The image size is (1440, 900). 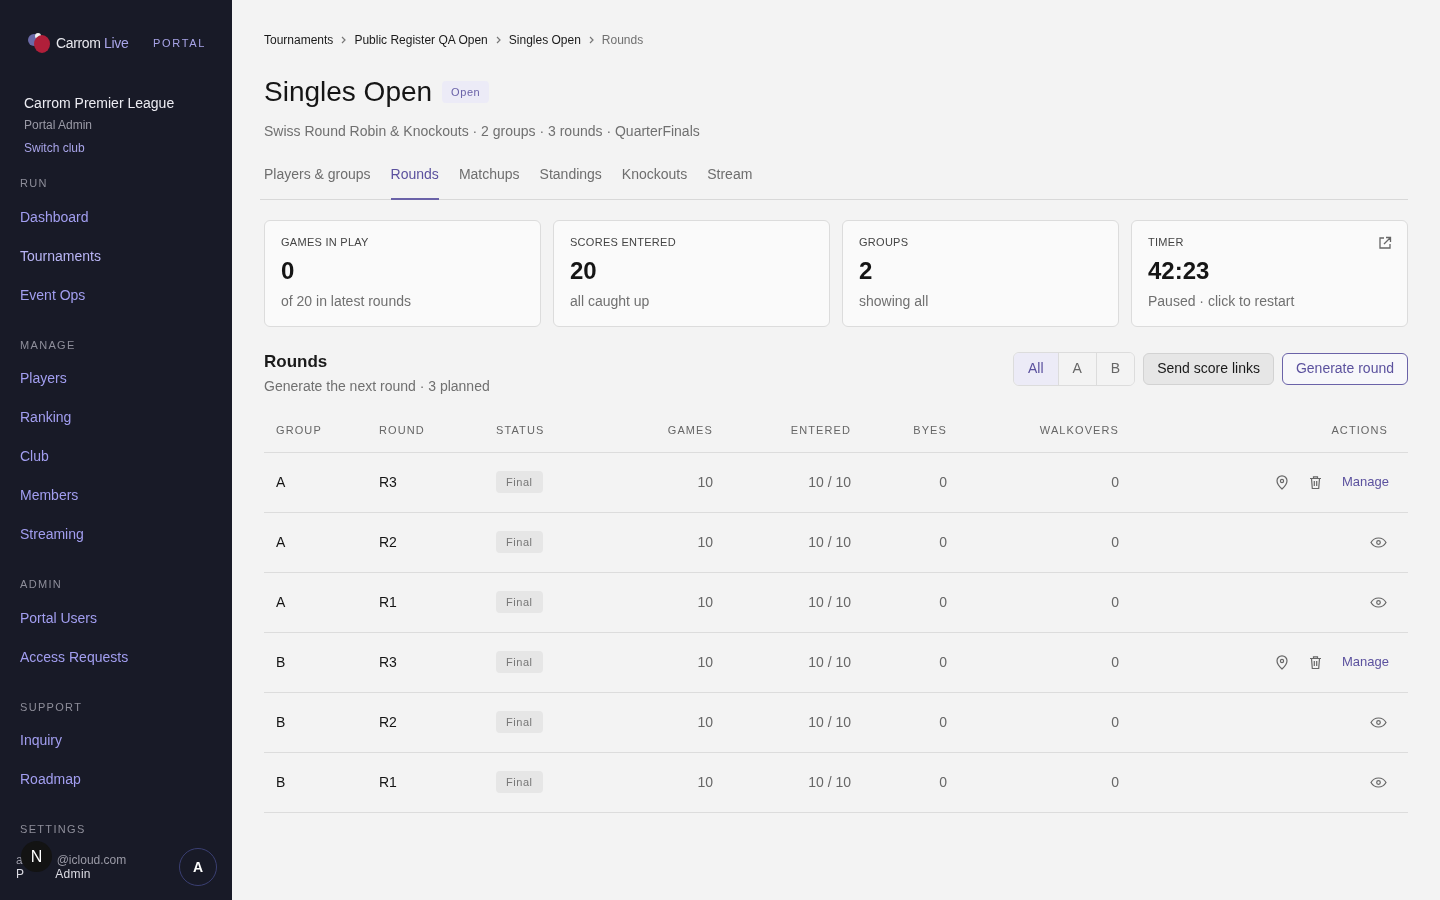 I want to click on tab: Knockouts, so click(x=654, y=182).